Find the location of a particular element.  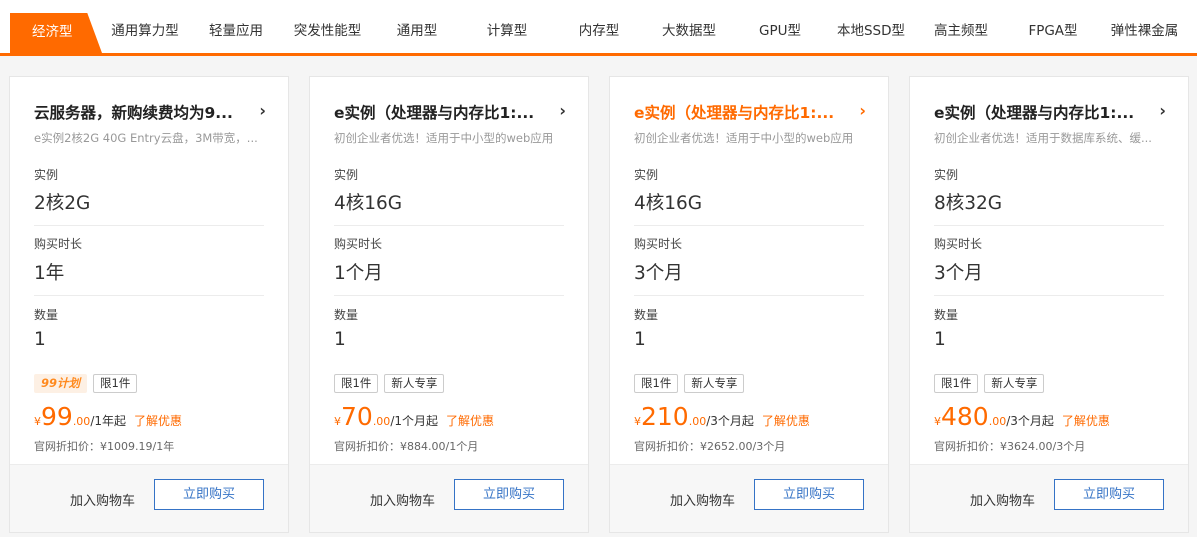

tab-lightweight: 轻量应用 is located at coordinates (236, 33).